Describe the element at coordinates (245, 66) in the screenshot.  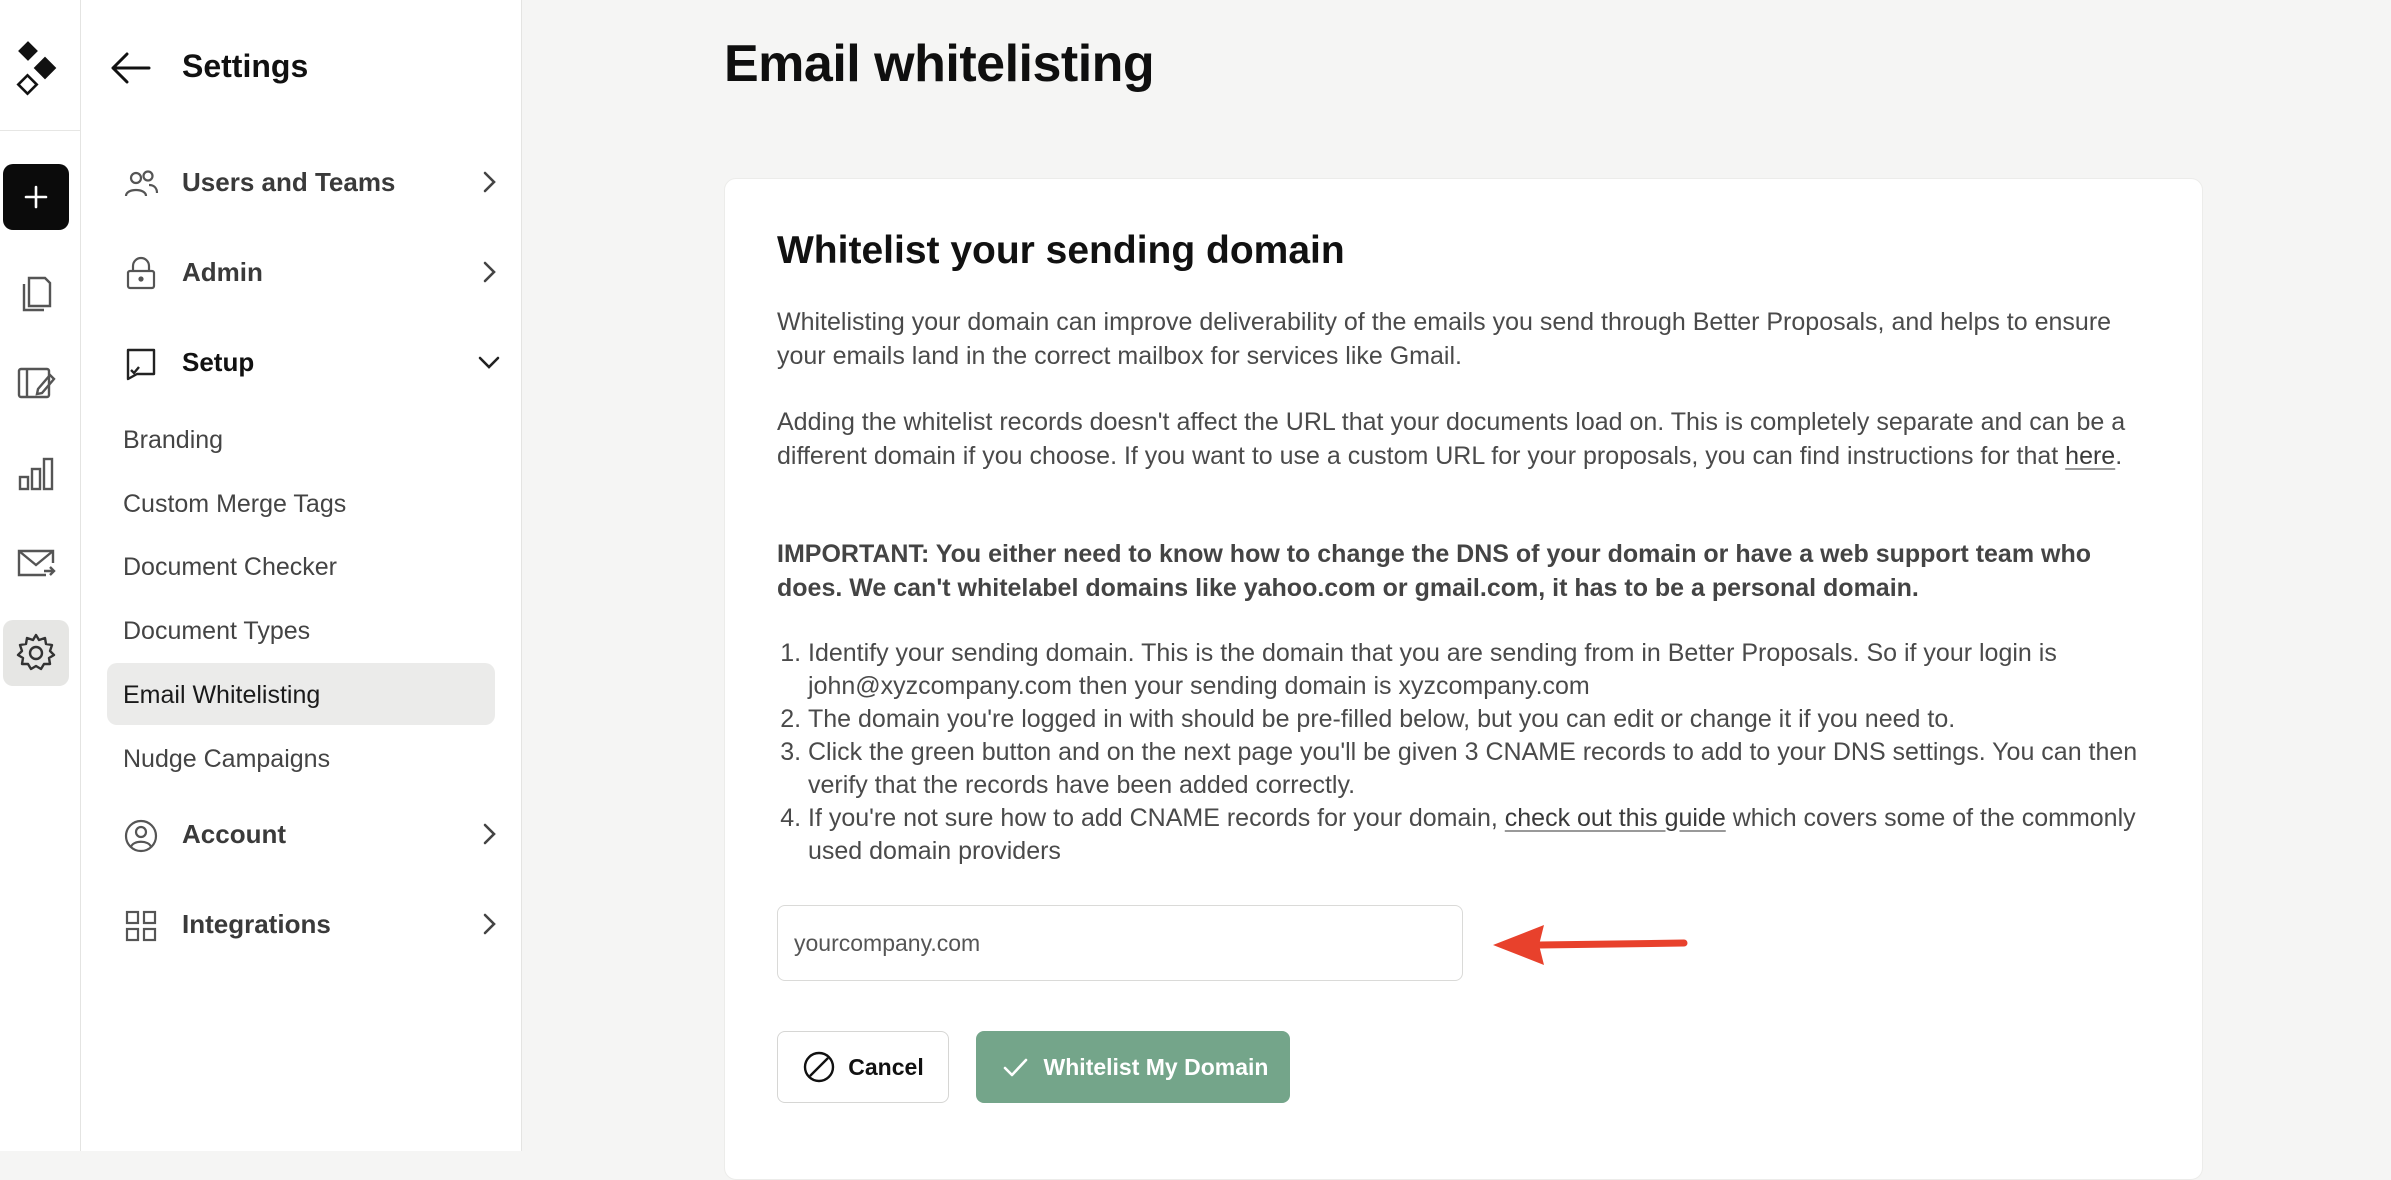
I see `sidebar-title: Settings` at that location.